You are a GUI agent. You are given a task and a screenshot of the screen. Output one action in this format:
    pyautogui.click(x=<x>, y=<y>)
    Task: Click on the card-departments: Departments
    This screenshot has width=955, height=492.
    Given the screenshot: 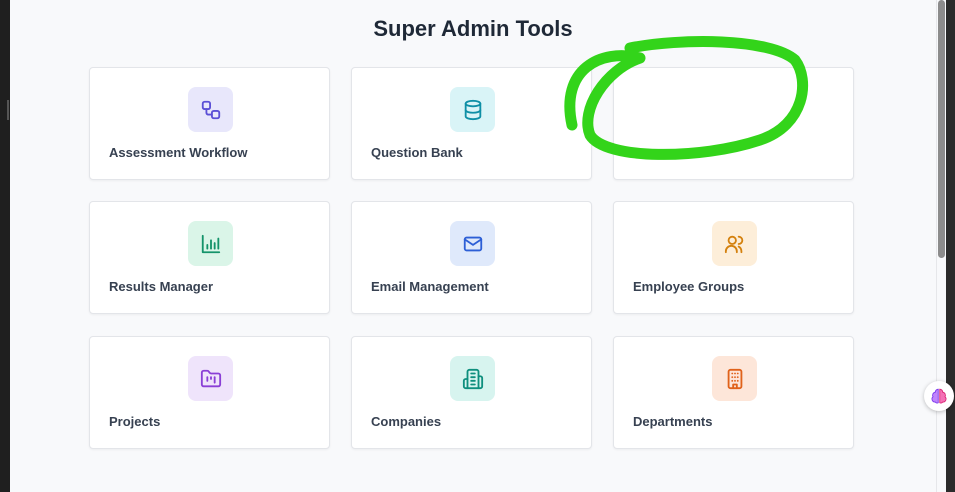 What is the action you would take?
    pyautogui.click(x=733, y=392)
    